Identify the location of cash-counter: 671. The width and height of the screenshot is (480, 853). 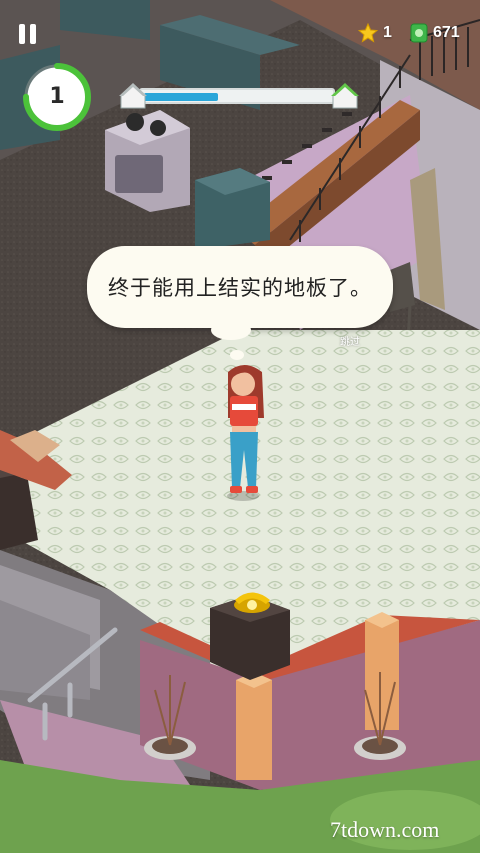
(435, 33).